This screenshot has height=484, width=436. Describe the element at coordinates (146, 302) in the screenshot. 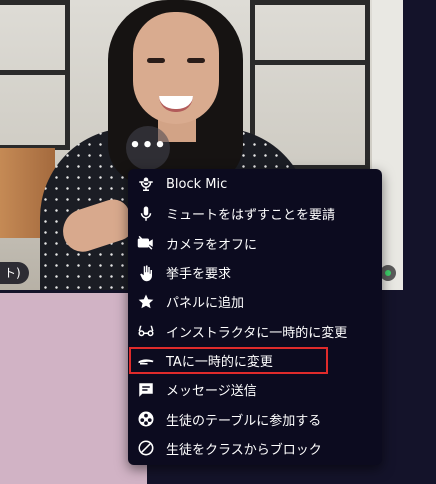

I see `star-icon` at that location.